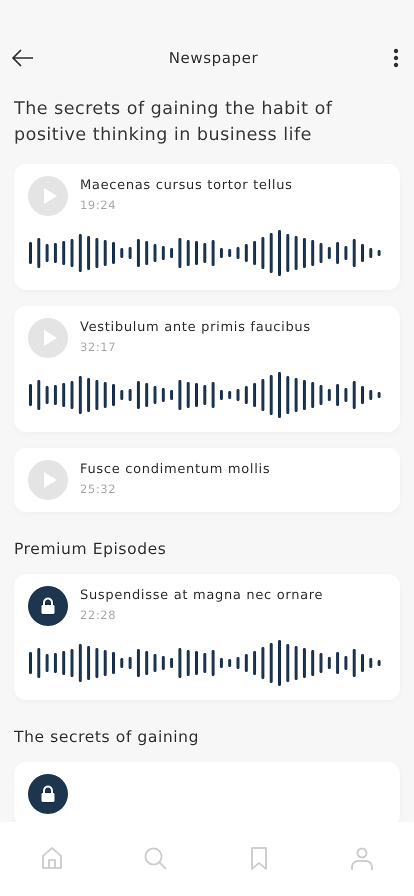 This screenshot has width=414, height=896. What do you see at coordinates (99, 205) in the screenshot?
I see `episode-duration: 19:24` at bounding box center [99, 205].